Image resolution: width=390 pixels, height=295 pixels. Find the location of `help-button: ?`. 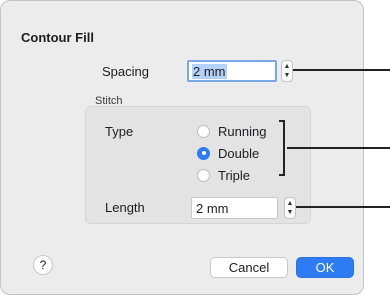

help-button: ? is located at coordinates (43, 265).